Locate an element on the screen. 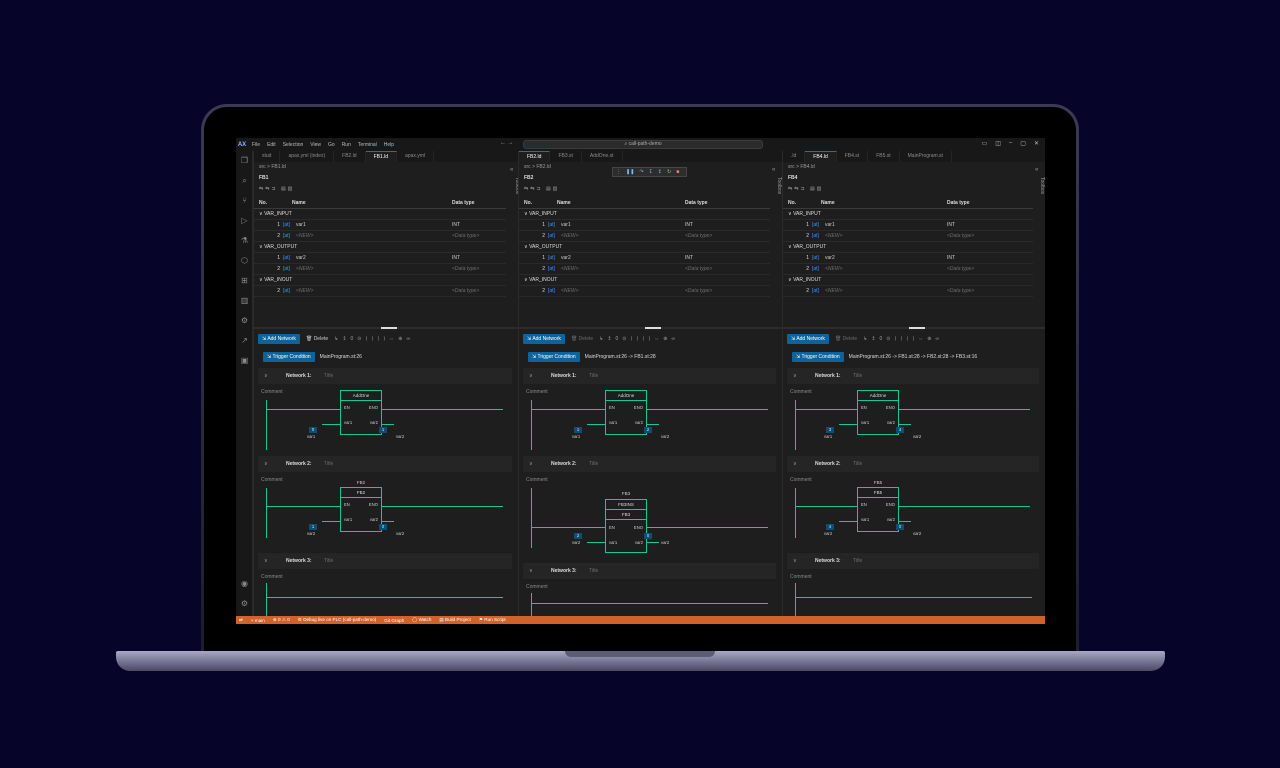 The image size is (1280, 768). menu-terminal: Terminal is located at coordinates (367, 145).